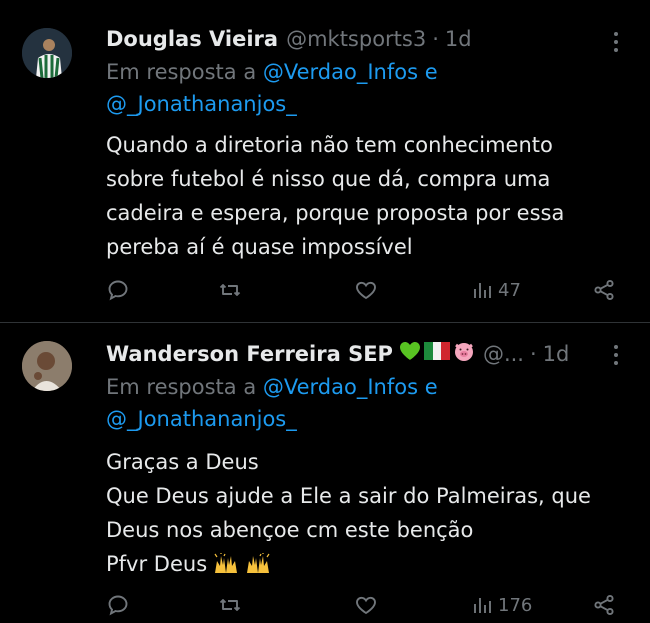 The image size is (650, 623). Describe the element at coordinates (463, 352) in the screenshot. I see `pig-face-icon` at that location.